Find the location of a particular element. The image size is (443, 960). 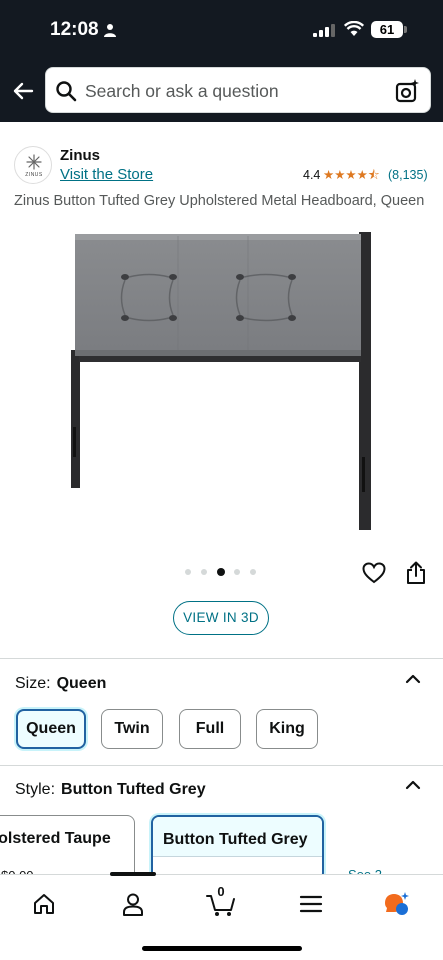

home-indicator-bar is located at coordinates (222, 948).